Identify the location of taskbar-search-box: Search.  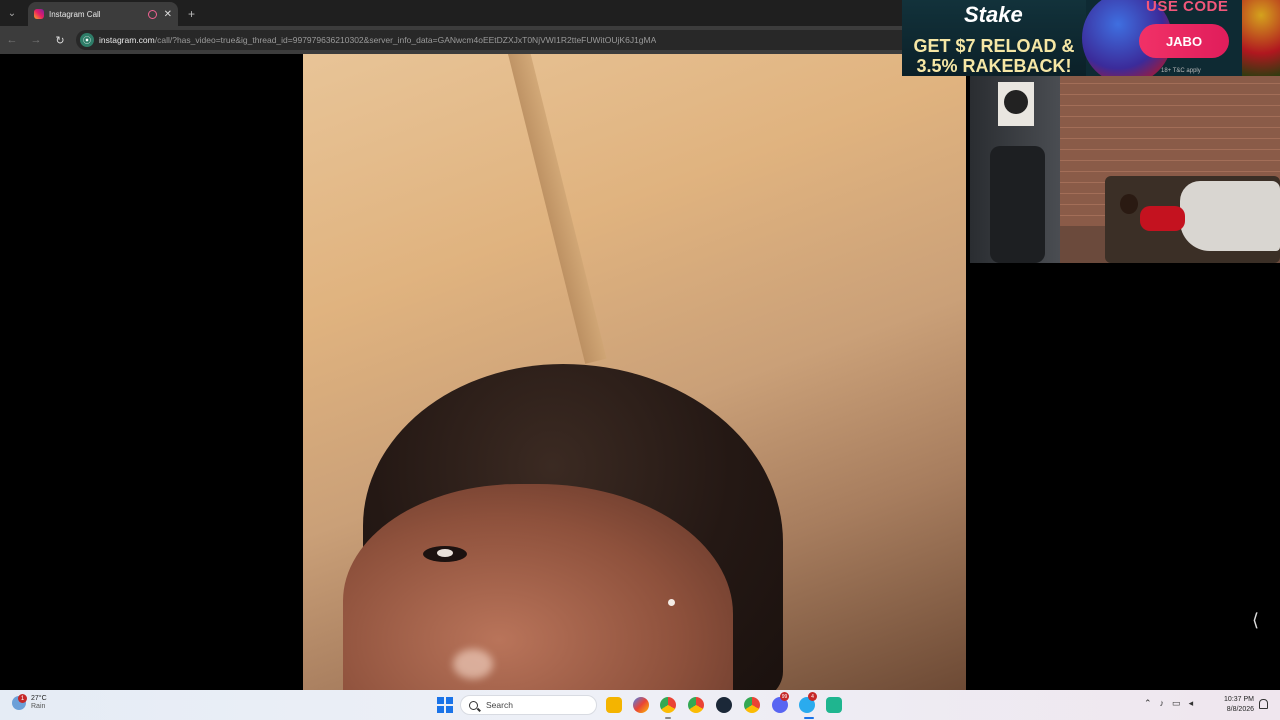
(528, 705).